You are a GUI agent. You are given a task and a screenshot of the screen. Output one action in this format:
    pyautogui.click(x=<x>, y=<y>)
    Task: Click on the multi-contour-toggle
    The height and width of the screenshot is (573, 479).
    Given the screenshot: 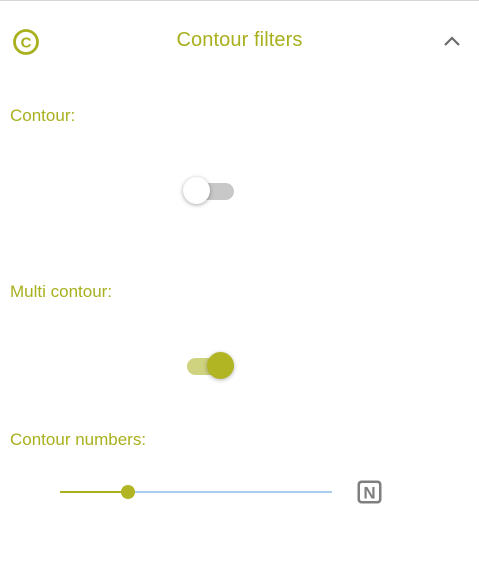 What is the action you would take?
    pyautogui.click(x=211, y=366)
    